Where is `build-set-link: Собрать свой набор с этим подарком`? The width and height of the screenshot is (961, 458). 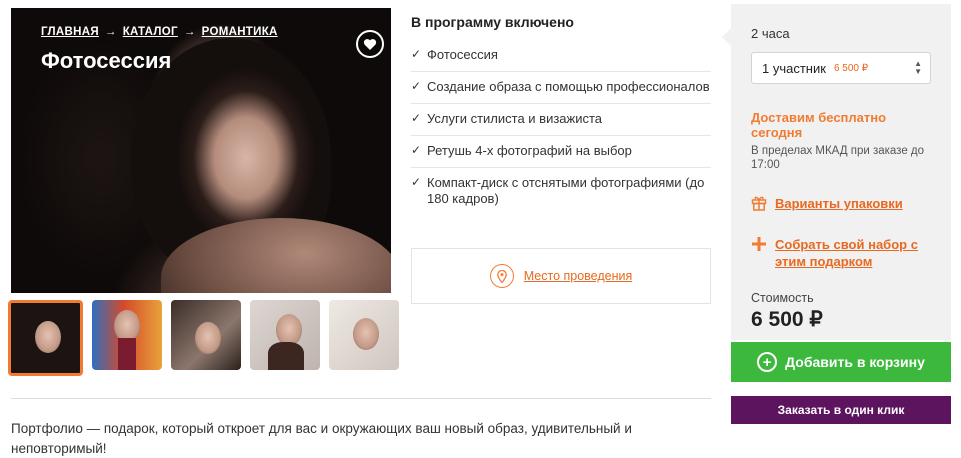
build-set-link: Собрать свой набор с этим подарком is located at coordinates (855, 253).